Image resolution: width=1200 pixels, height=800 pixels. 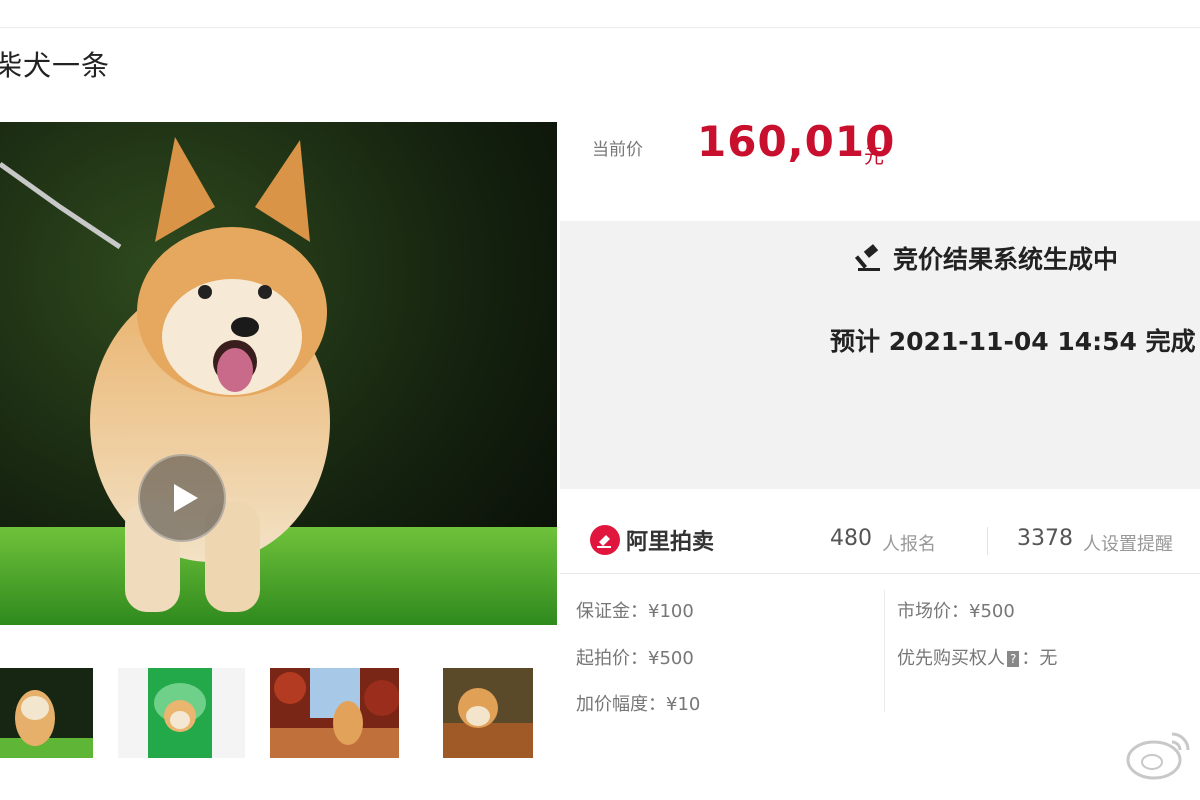 What do you see at coordinates (1013, 659) in the screenshot?
I see `help-icon: ?` at bounding box center [1013, 659].